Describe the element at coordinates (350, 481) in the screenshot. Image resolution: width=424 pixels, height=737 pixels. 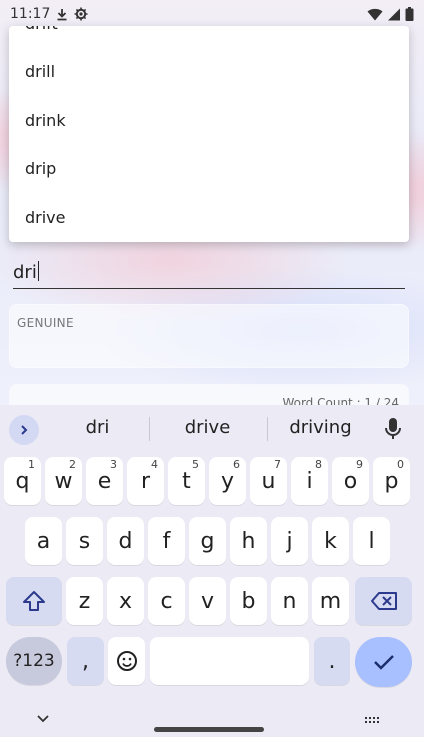
I see `key-o: o9` at that location.